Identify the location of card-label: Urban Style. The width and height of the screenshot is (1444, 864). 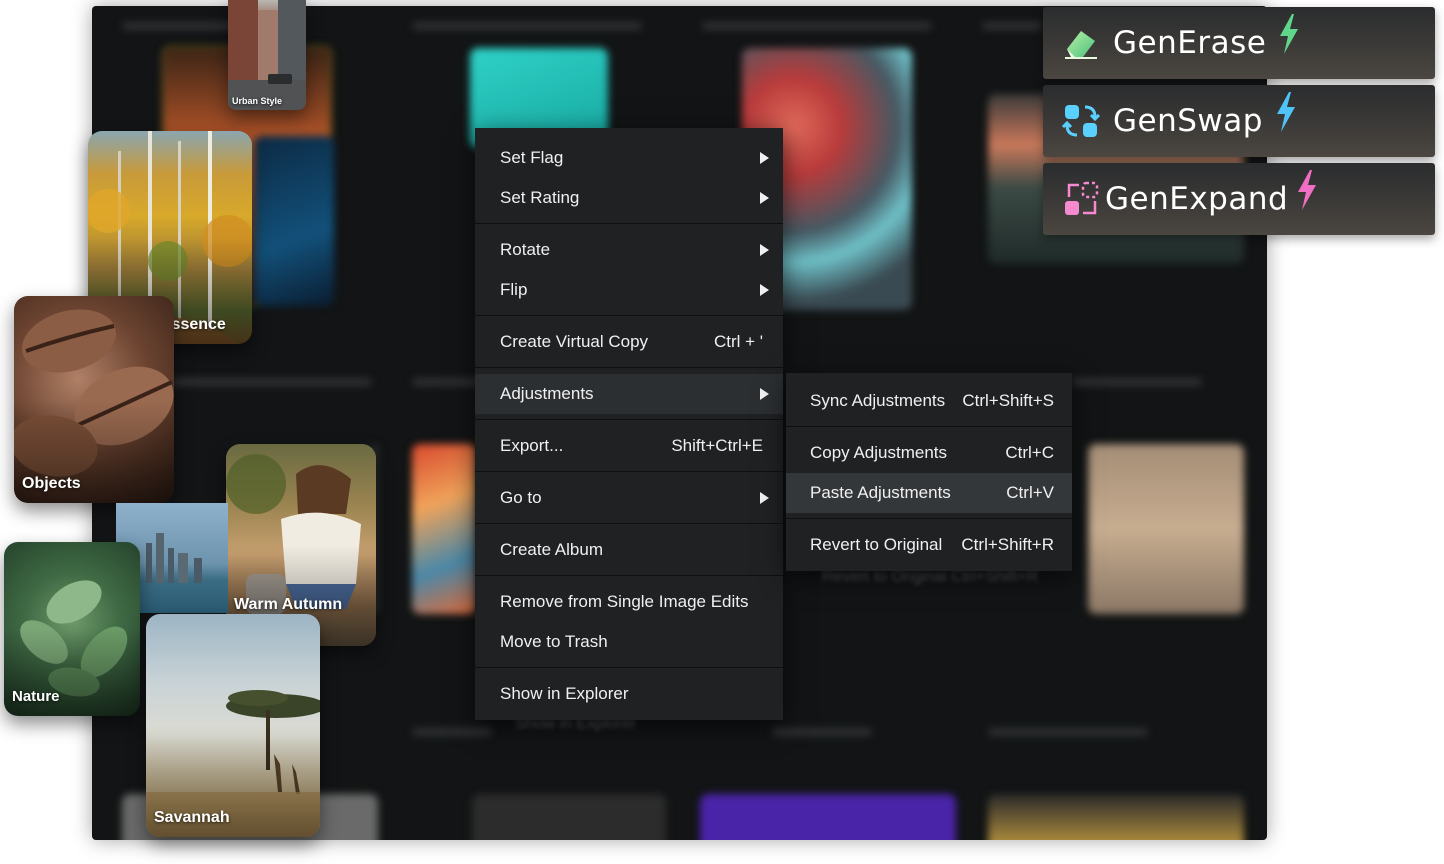
(257, 101).